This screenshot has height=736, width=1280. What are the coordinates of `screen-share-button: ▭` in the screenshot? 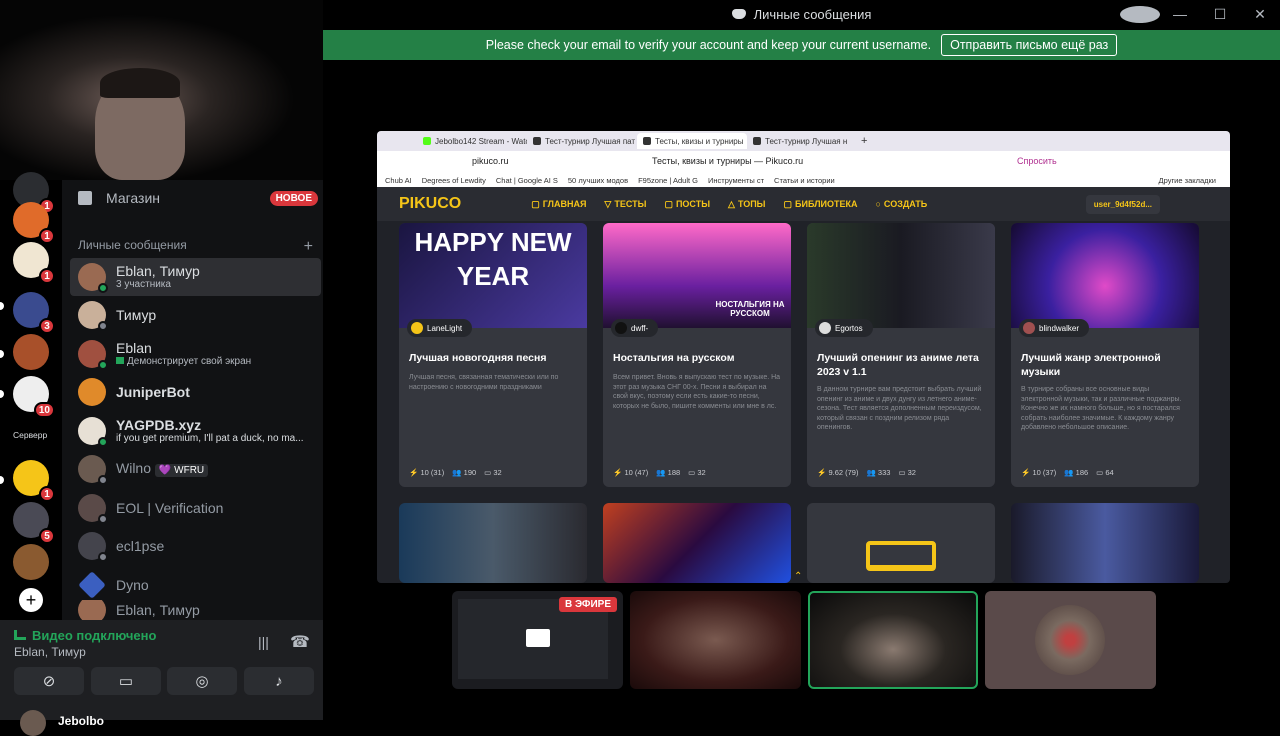 It's located at (126, 681).